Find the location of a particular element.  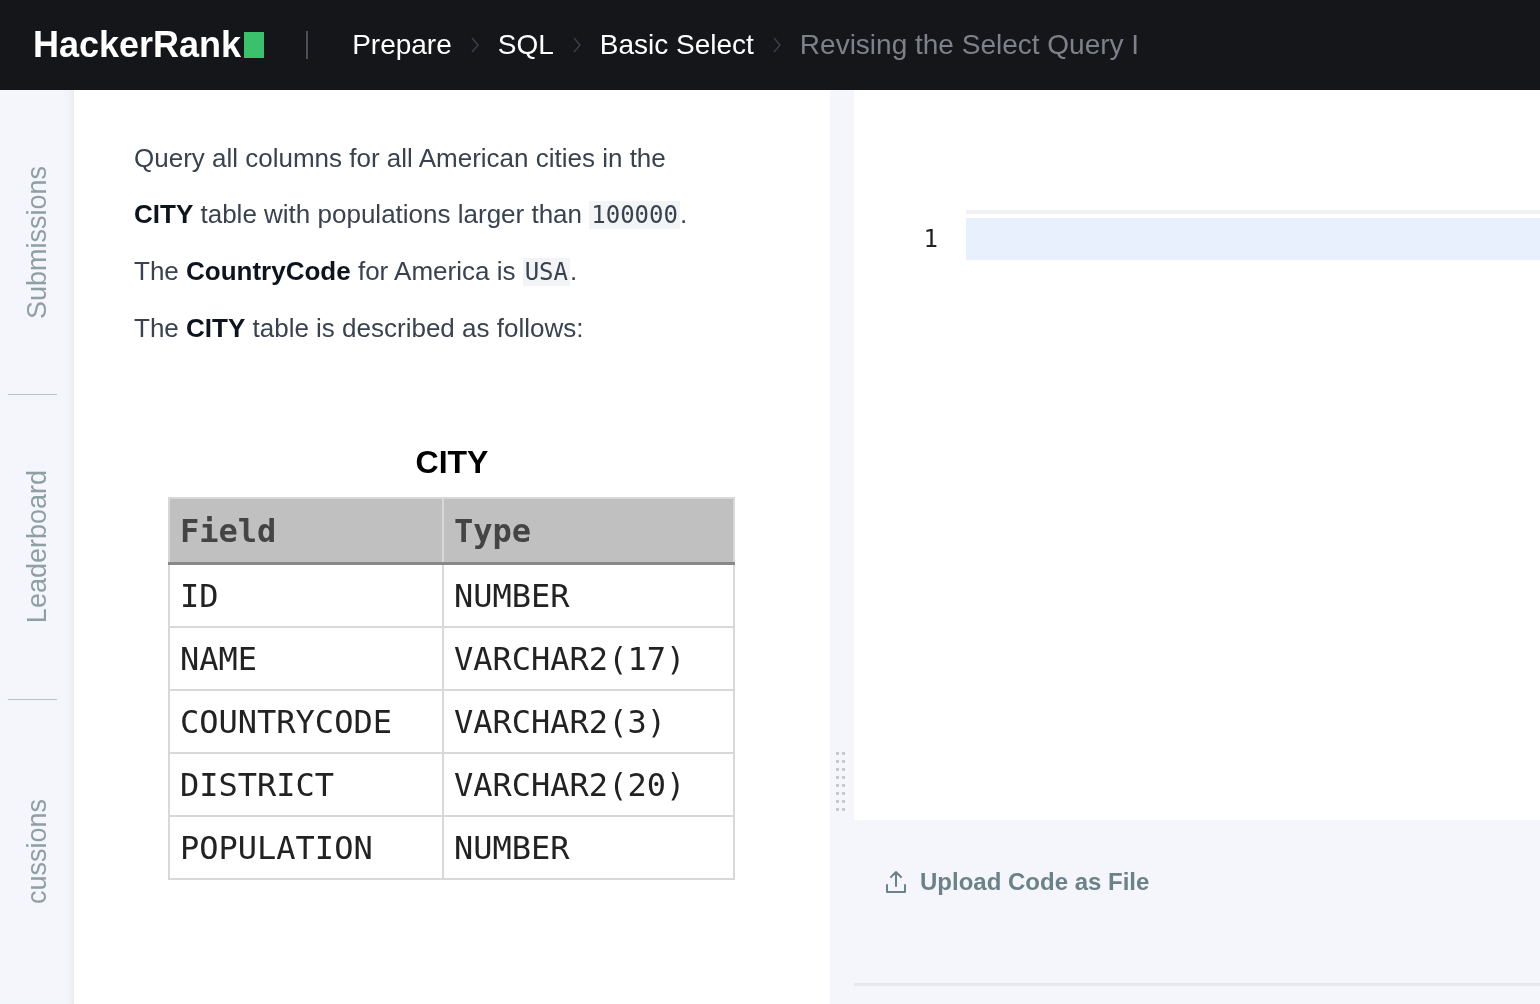

problem-text: CITY table with populations larger than 100000. is located at coordinates (411, 214).